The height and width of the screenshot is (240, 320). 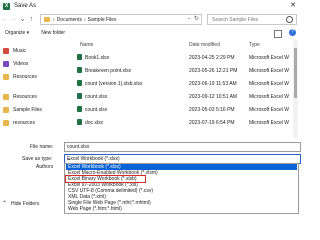 I want to click on highlight-box, so click(x=105, y=179).